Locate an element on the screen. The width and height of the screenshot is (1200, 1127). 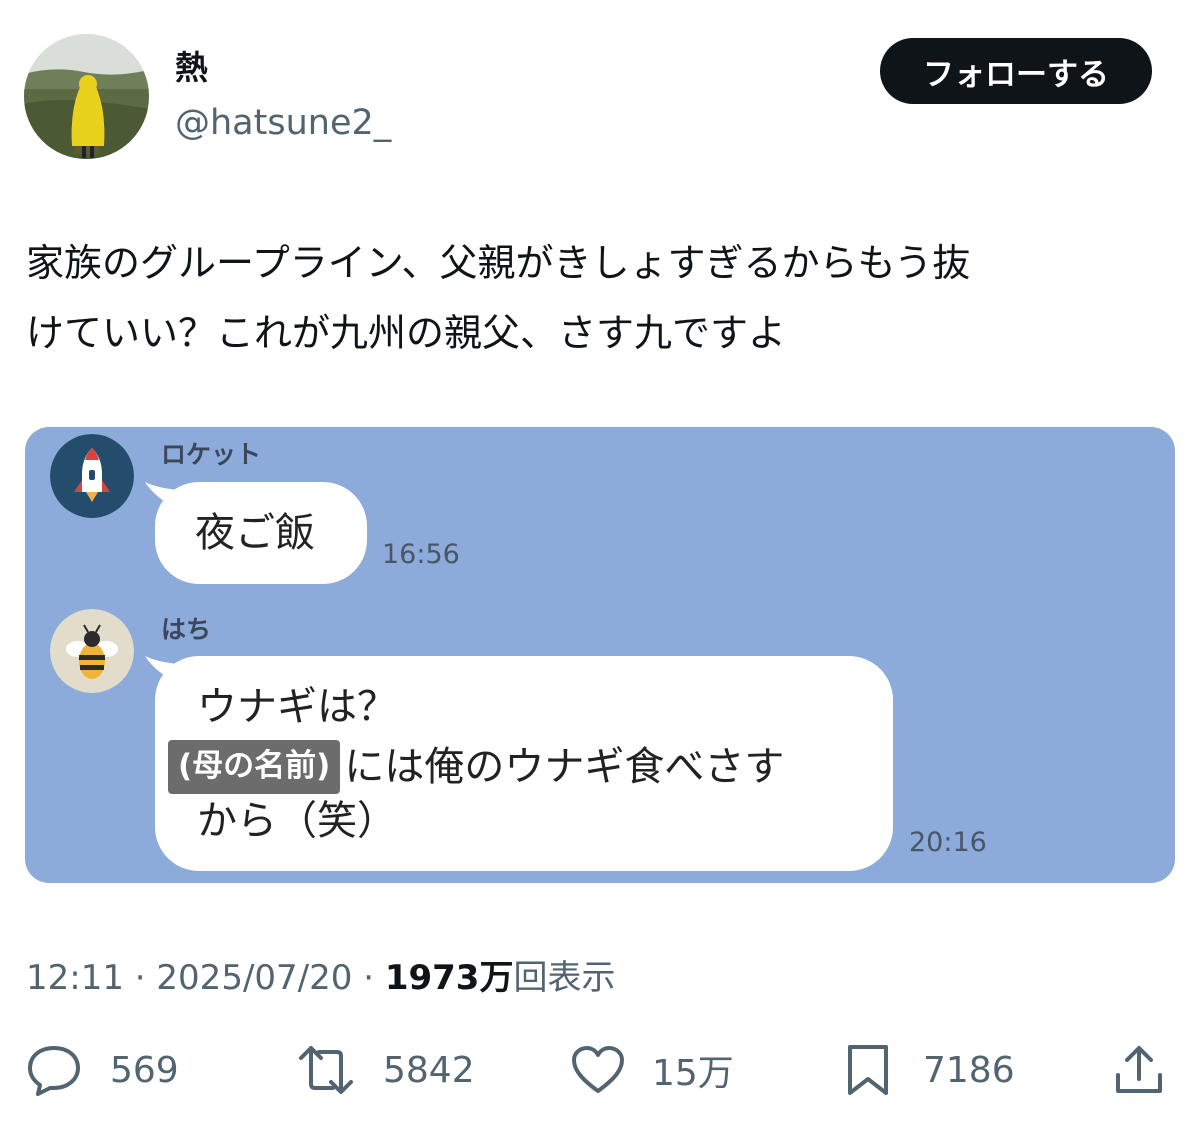
tweet-time: 12:11 is located at coordinates (75, 978).